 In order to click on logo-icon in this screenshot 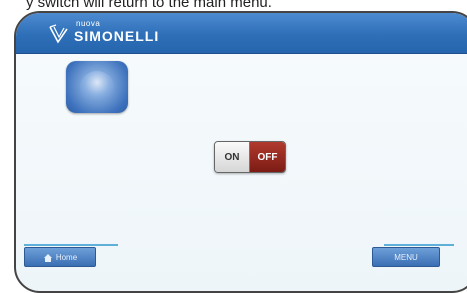, I will do `click(58, 34)`.